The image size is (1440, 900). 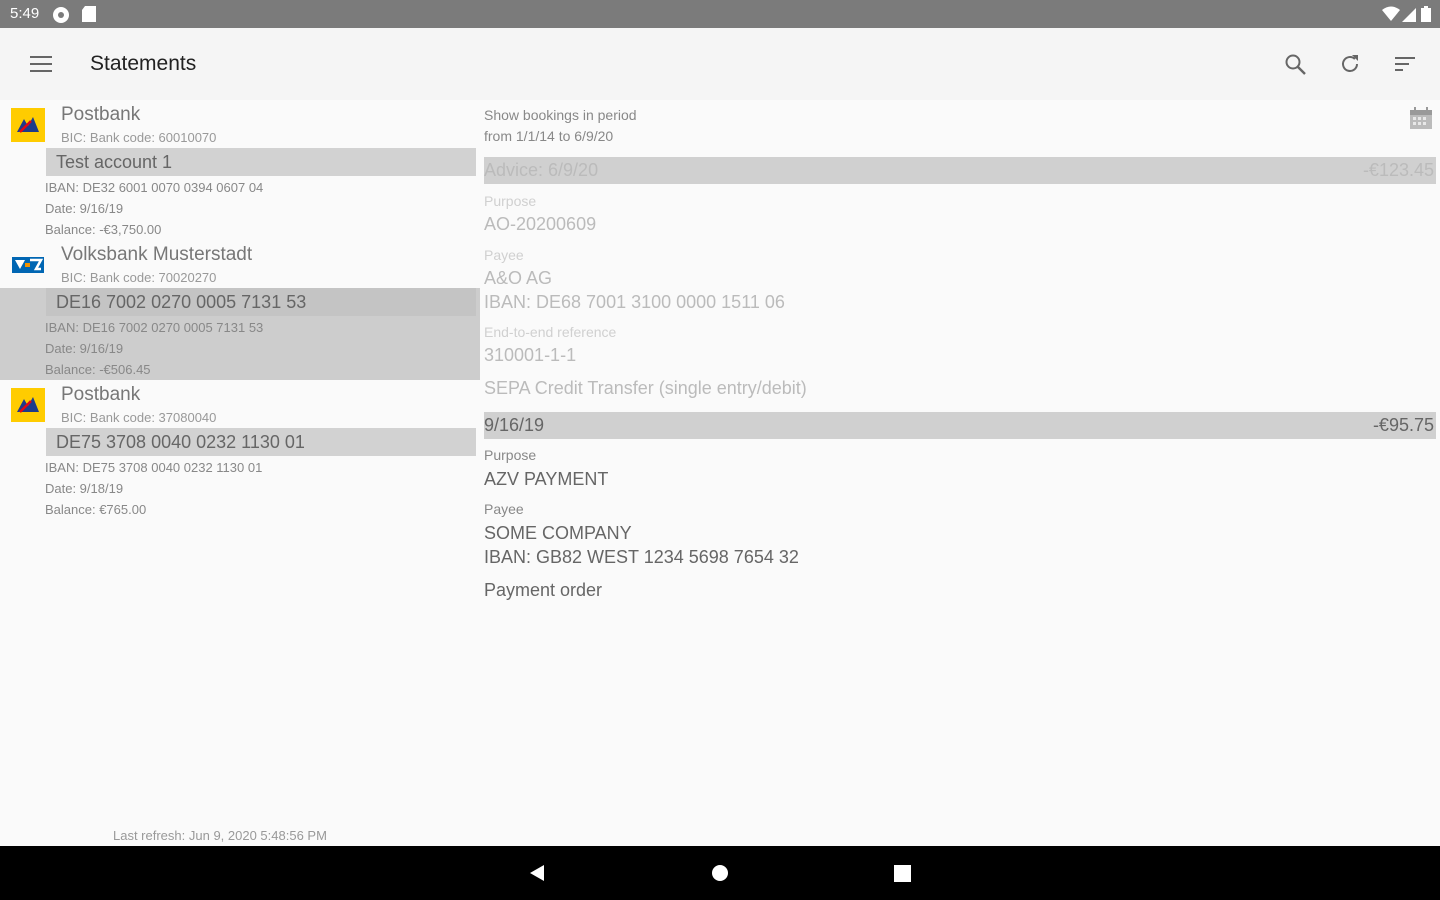 What do you see at coordinates (89, 14) in the screenshot?
I see `sd-card-icon` at bounding box center [89, 14].